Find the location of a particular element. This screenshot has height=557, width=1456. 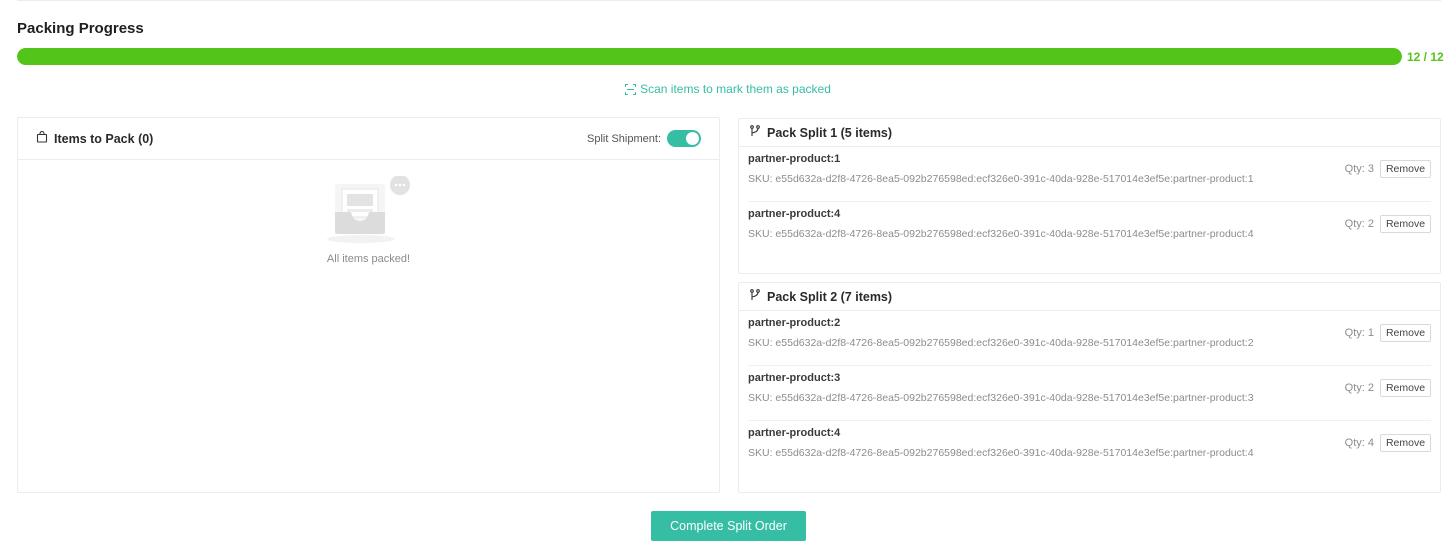

page-title: Packing Progress is located at coordinates (80, 28).